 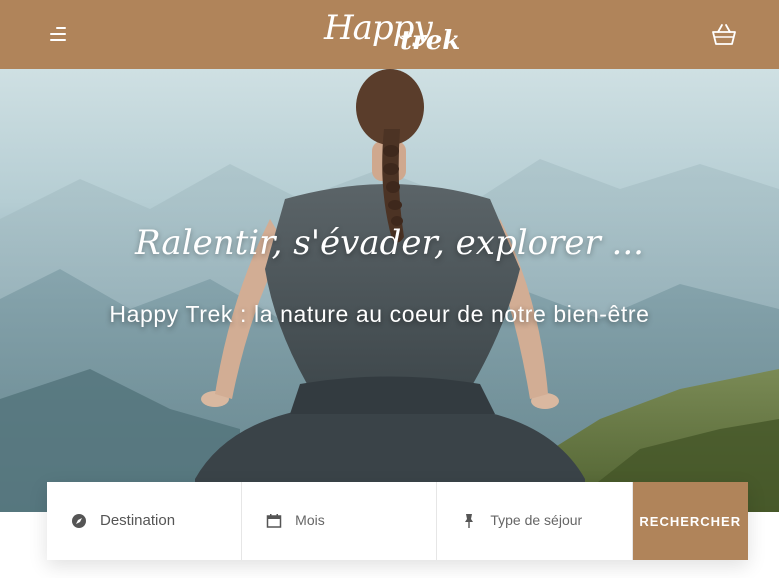 What do you see at coordinates (469, 521) in the screenshot?
I see `pin-icon` at bounding box center [469, 521].